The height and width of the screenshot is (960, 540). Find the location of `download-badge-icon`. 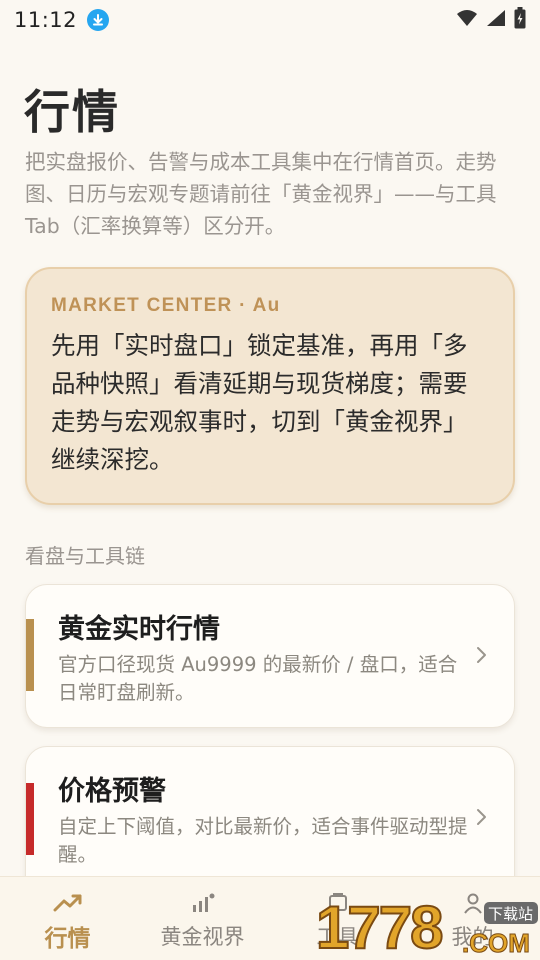

download-badge-icon is located at coordinates (98, 20).